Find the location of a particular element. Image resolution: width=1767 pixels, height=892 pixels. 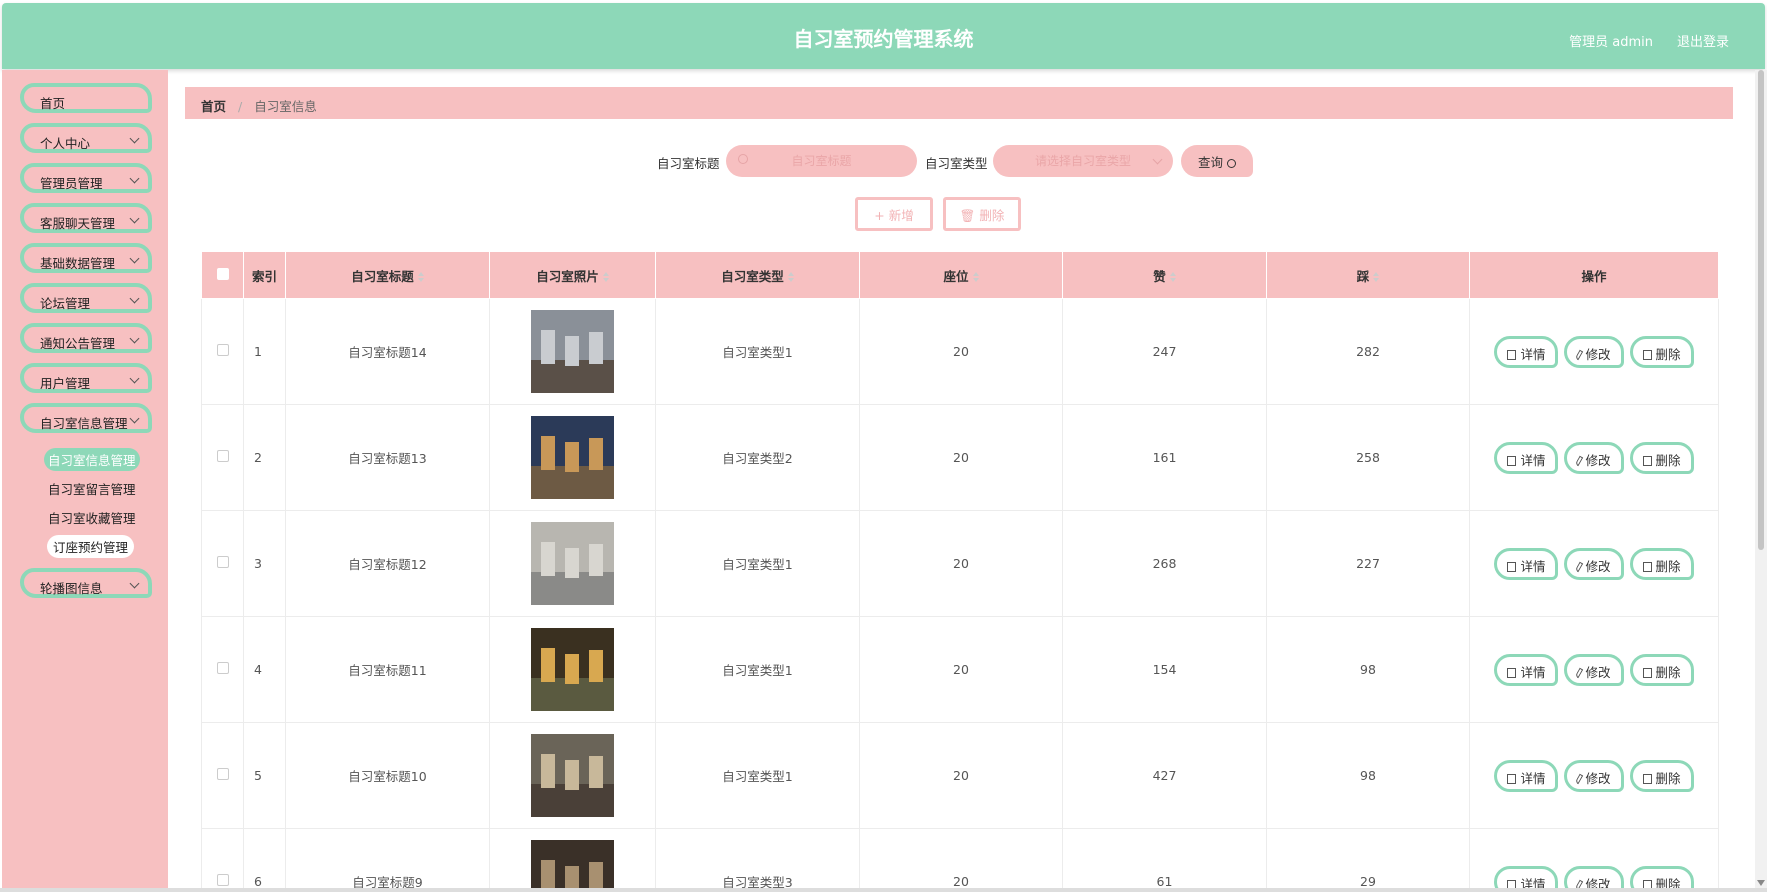

sidebar-item-notice: 通知公告管理 is located at coordinates (86, 338).